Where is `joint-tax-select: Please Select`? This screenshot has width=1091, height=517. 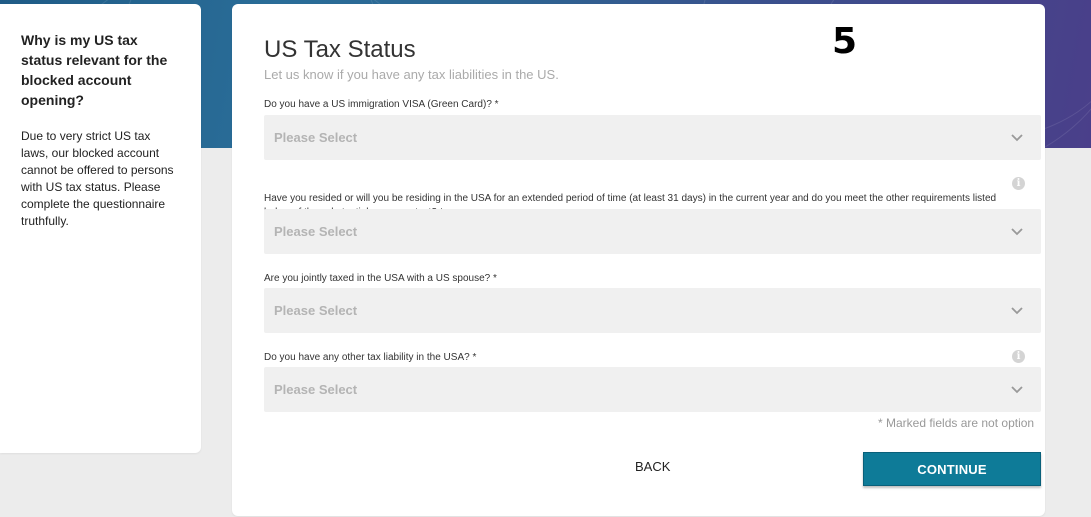 joint-tax-select: Please Select is located at coordinates (652, 310).